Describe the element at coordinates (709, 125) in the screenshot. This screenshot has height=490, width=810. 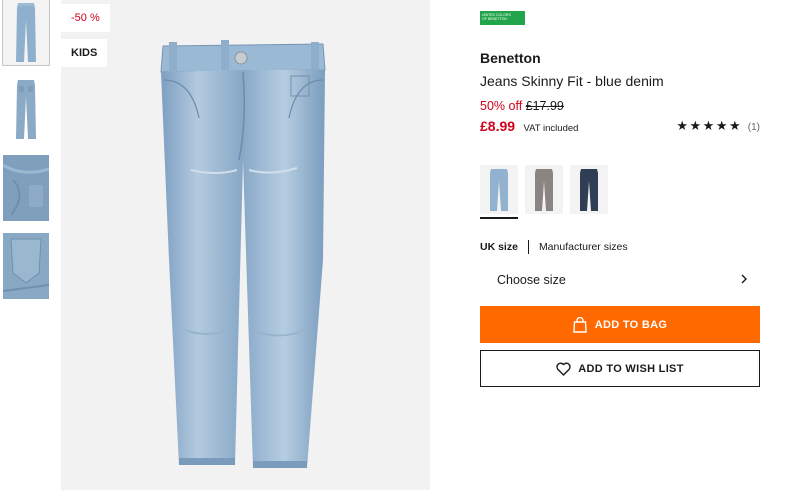
I see `rating-stars-icon: ★★★★★` at that location.